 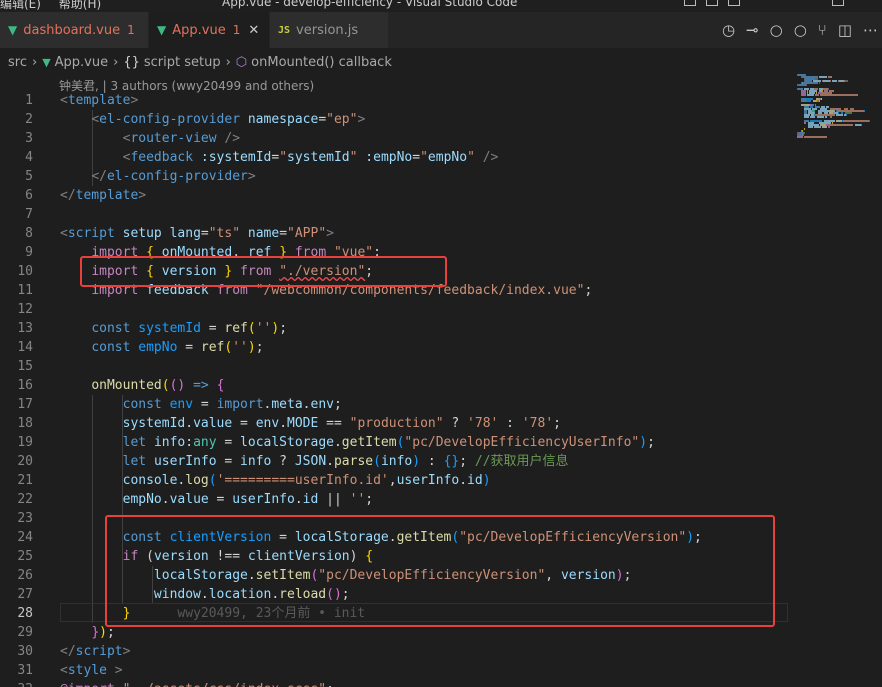 What do you see at coordinates (712, 3) in the screenshot?
I see `panel-toggle-icon` at bounding box center [712, 3].